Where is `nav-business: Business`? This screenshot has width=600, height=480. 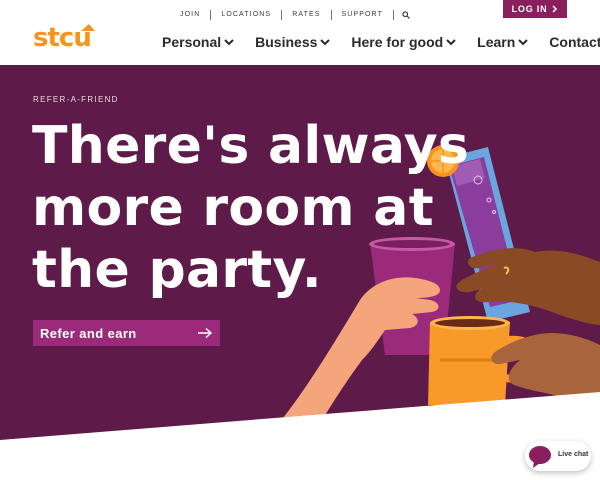
nav-business: Business is located at coordinates (293, 42).